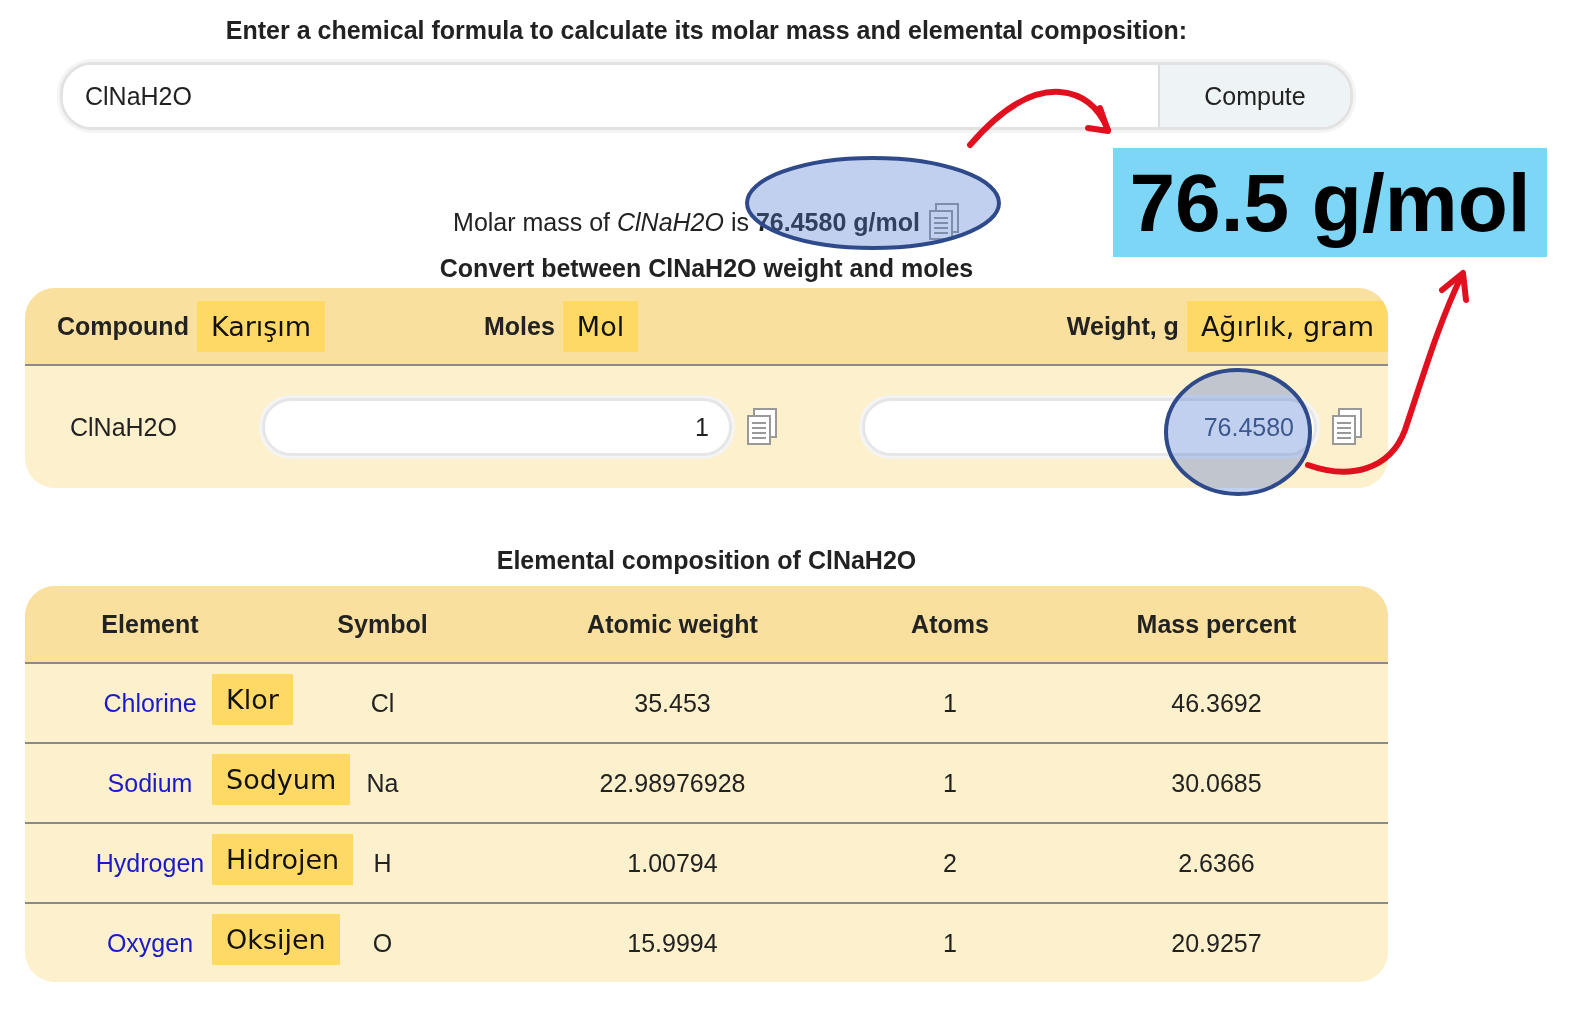  I want to click on table-cell: Cl, so click(382, 702).